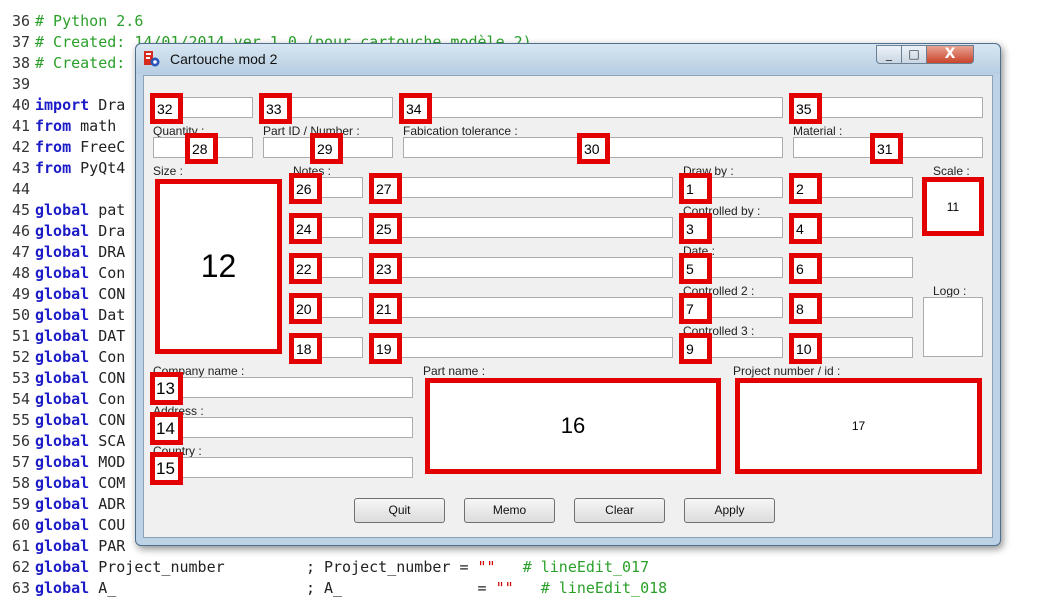 This screenshot has height=599, width=1051. What do you see at coordinates (525, 588) in the screenshot?
I see `code-line: 63 global A_ ; A_ = "" # lineEdit_018` at bounding box center [525, 588].